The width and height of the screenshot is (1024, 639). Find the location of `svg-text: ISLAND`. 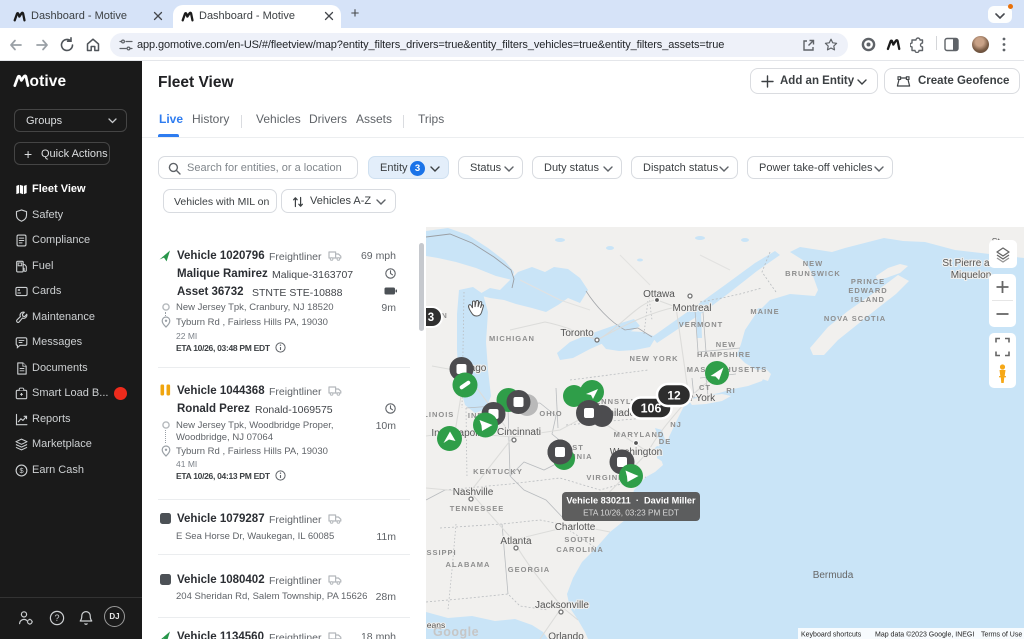

svg-text: ISLAND is located at coordinates (868, 299).